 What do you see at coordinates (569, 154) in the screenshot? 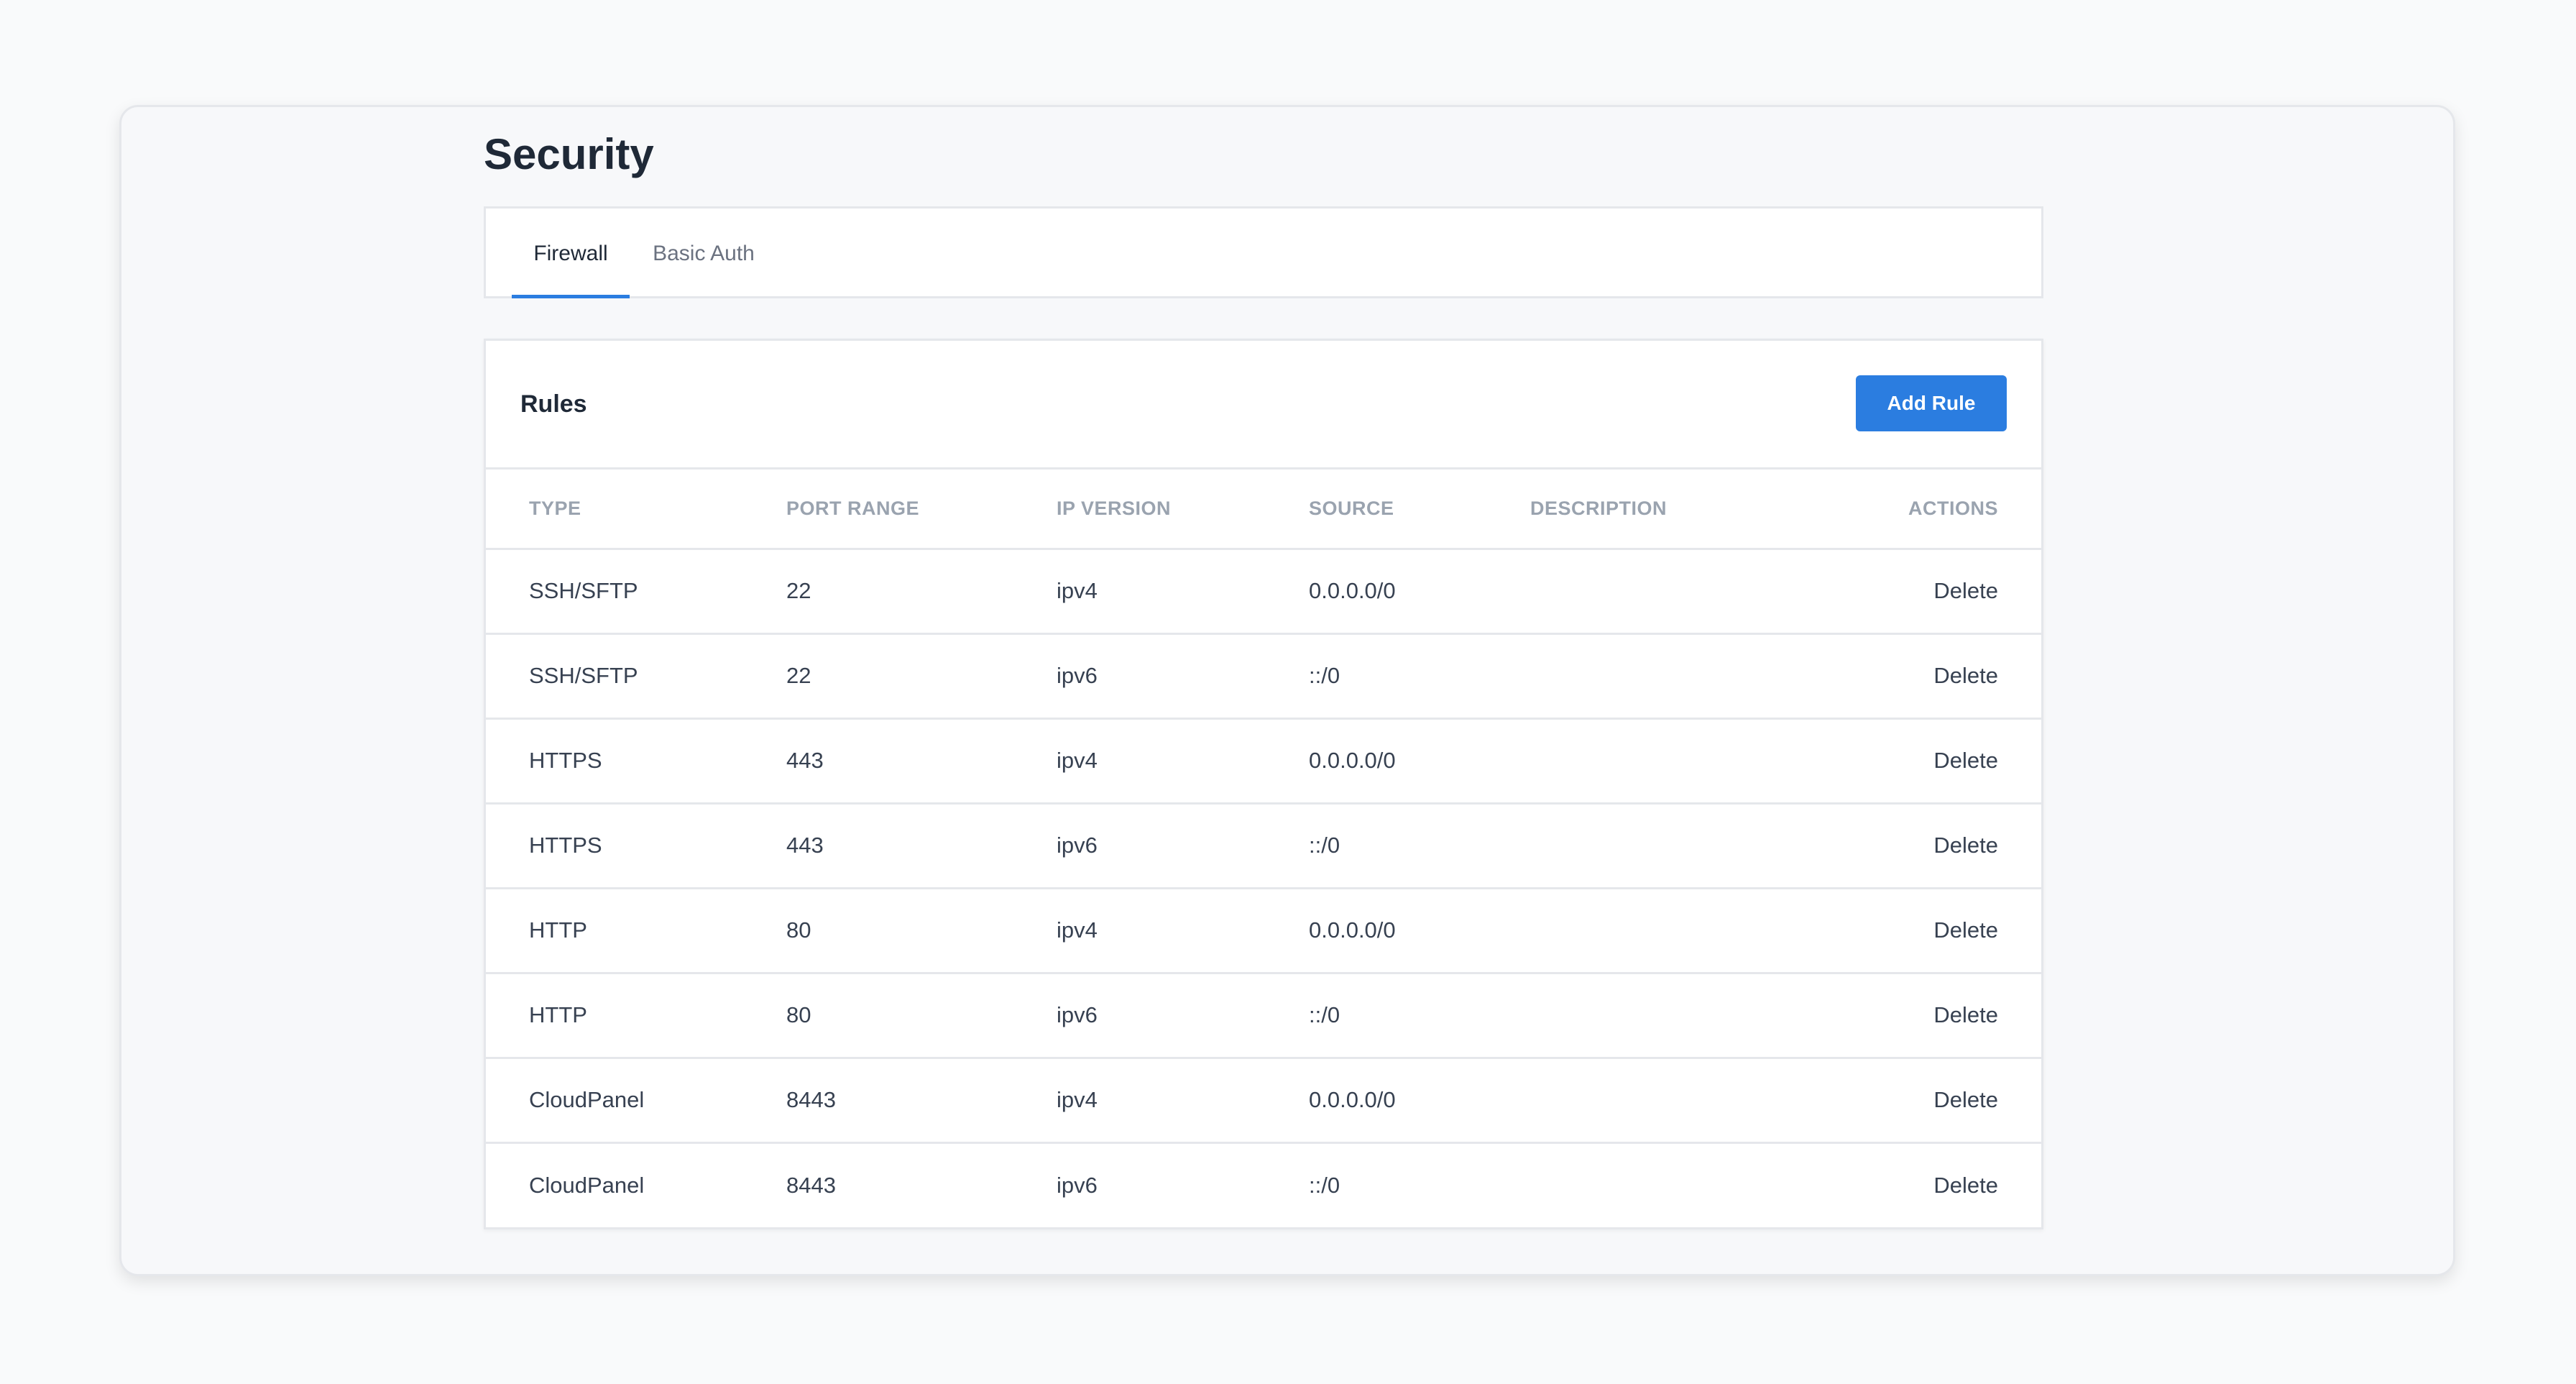
I see `page-title: Security` at bounding box center [569, 154].